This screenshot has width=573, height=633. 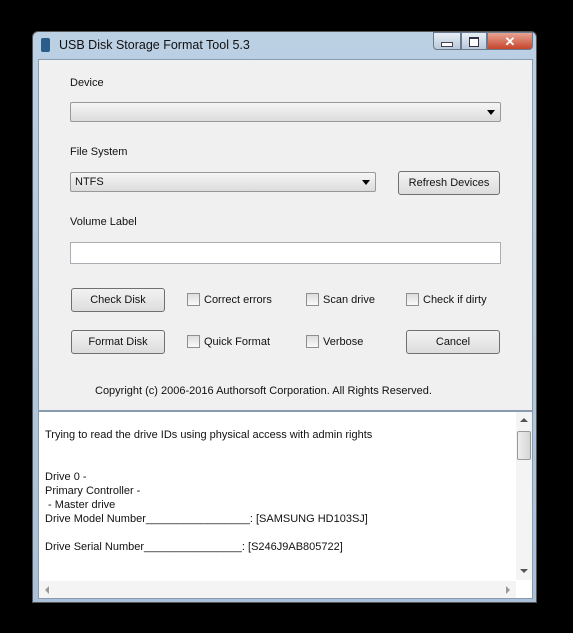 I want to click on checkbox-label: Scan drive, so click(x=349, y=299).